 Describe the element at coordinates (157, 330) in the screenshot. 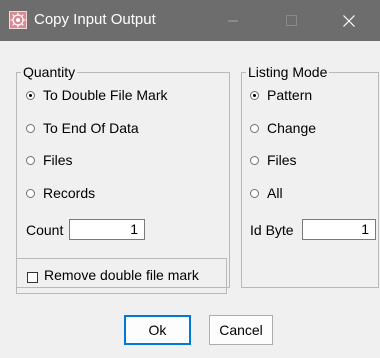

I see `ok-button: Ok` at that location.